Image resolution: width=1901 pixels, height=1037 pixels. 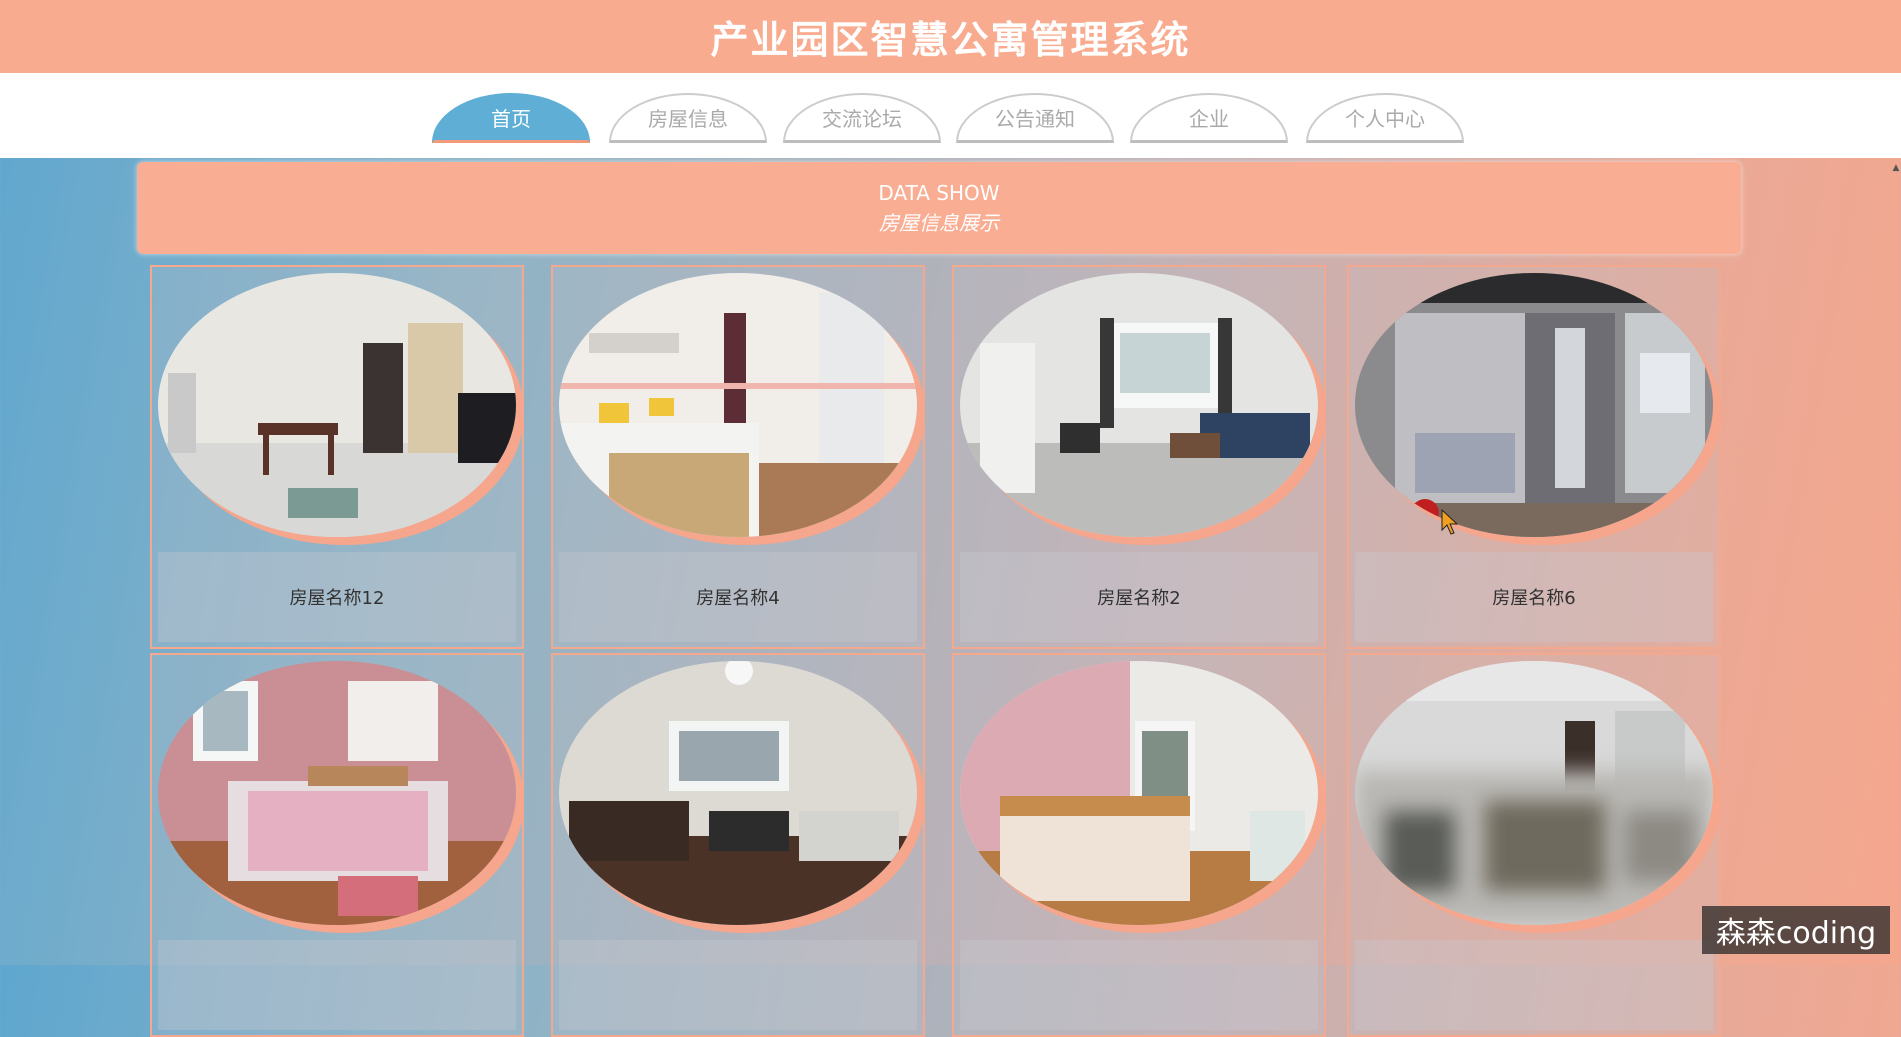 What do you see at coordinates (1796, 930) in the screenshot?
I see `watermark: 森森coding` at bounding box center [1796, 930].